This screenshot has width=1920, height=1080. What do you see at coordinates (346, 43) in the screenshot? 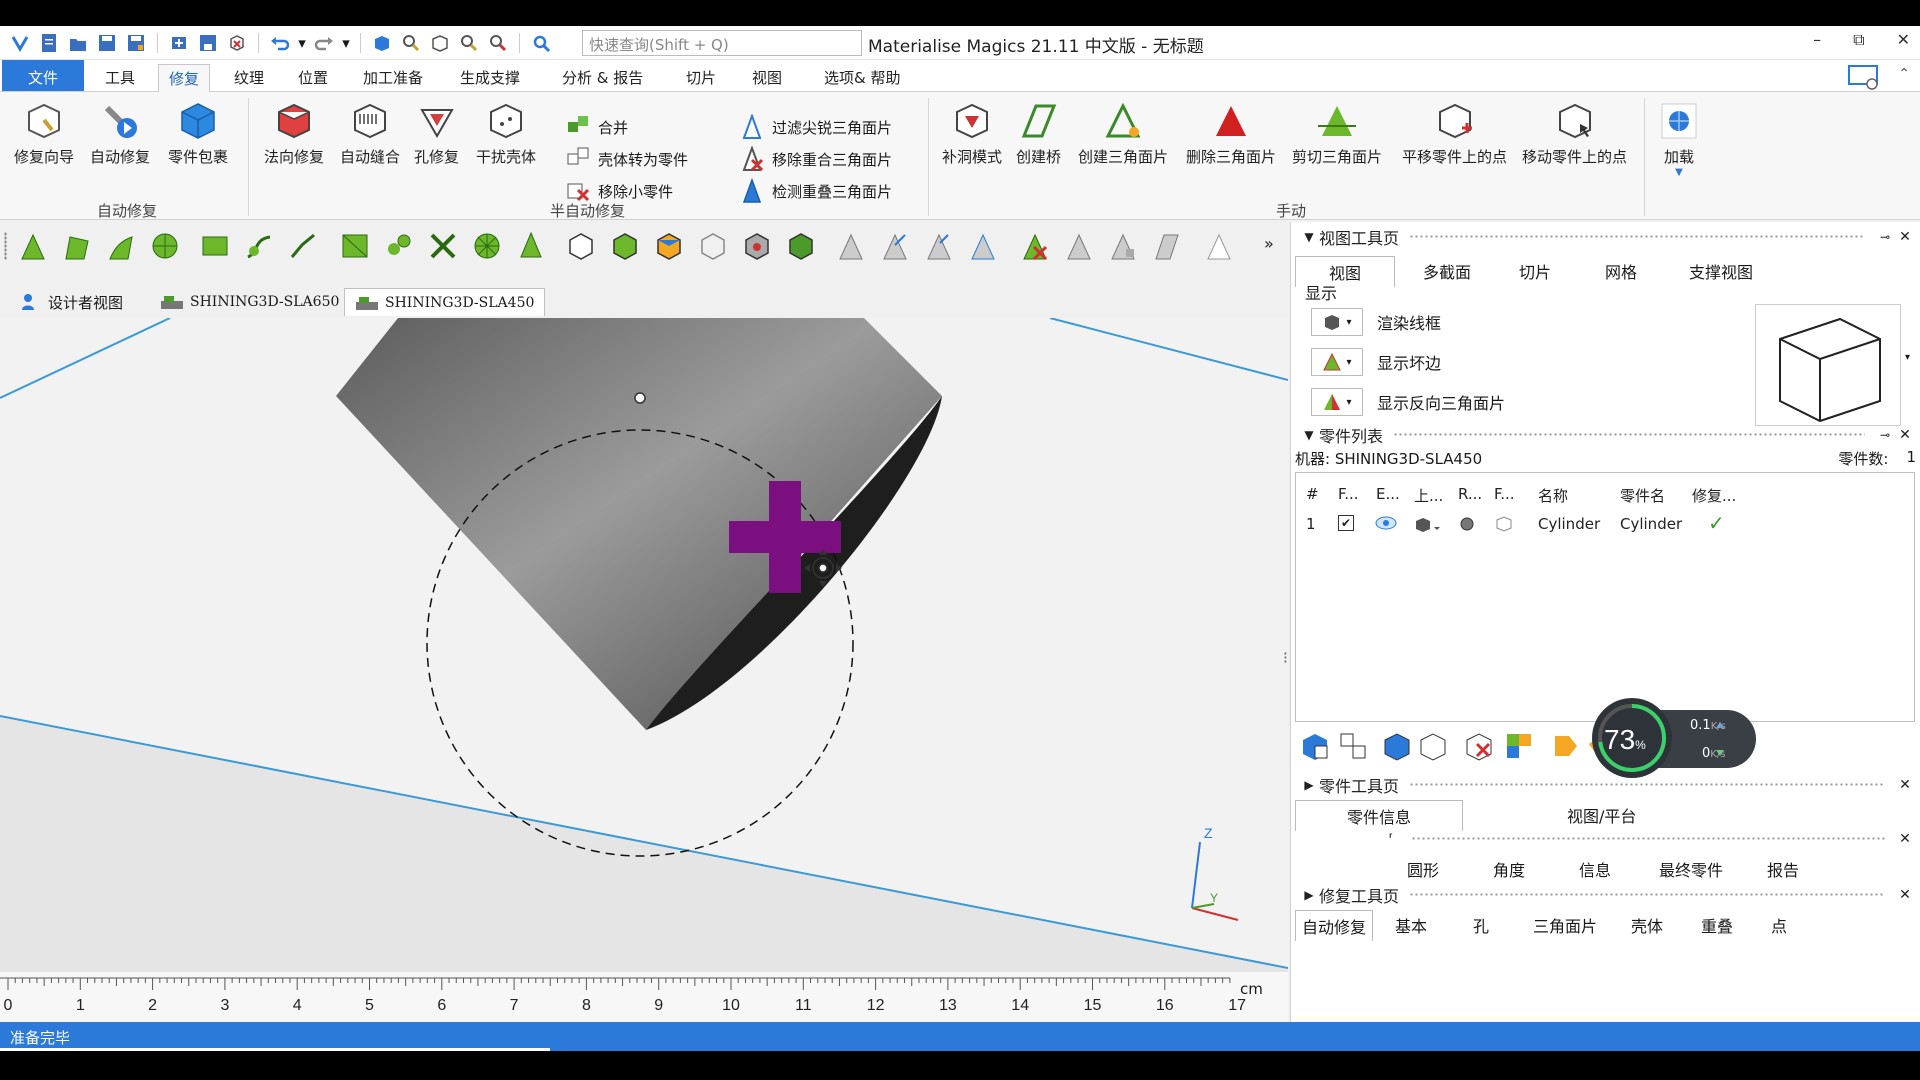
I see `redo-dropdown-icon: ▾` at bounding box center [346, 43].